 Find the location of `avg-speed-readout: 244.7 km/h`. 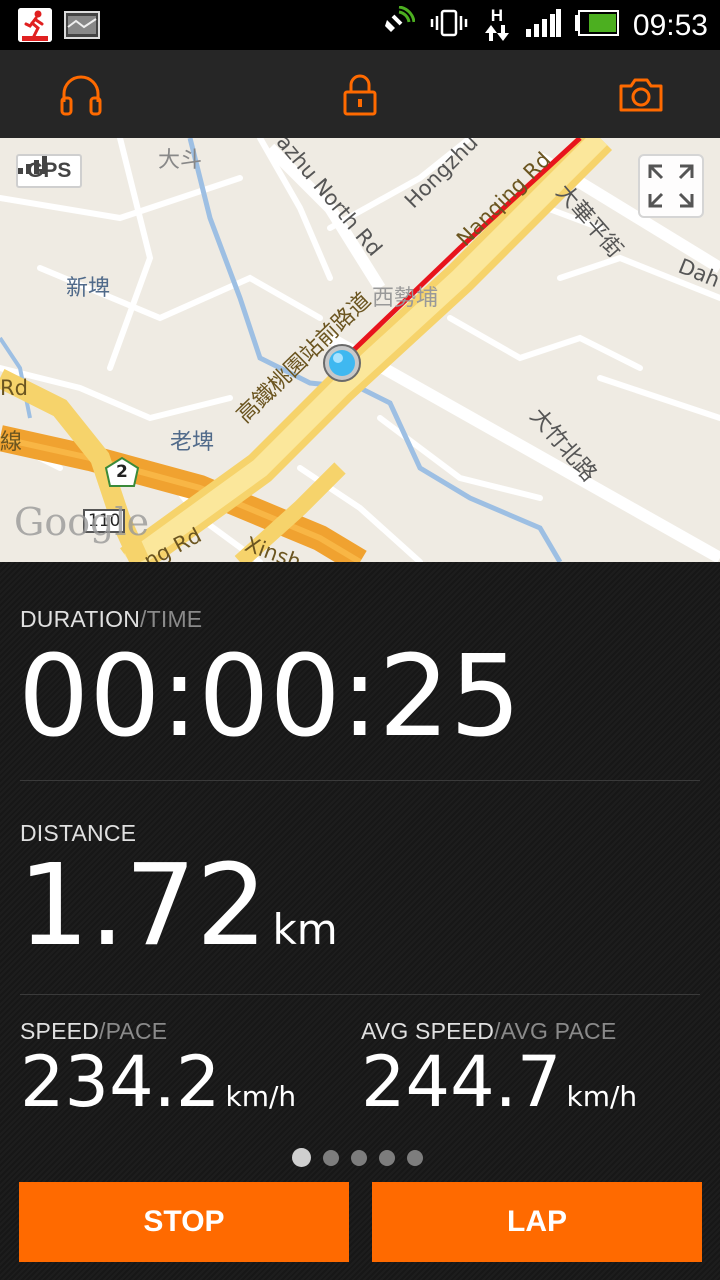

avg-speed-readout: 244.7 km/h is located at coordinates (499, 1091).